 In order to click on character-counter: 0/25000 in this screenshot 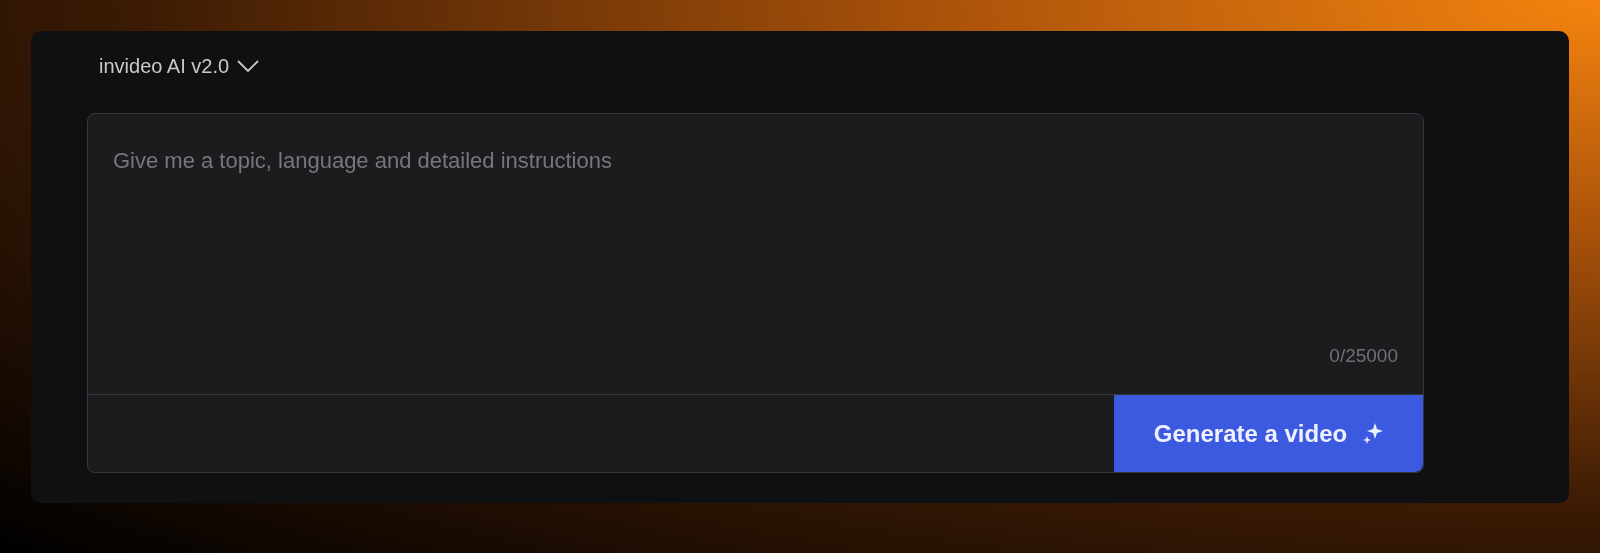, I will do `click(1363, 355)`.